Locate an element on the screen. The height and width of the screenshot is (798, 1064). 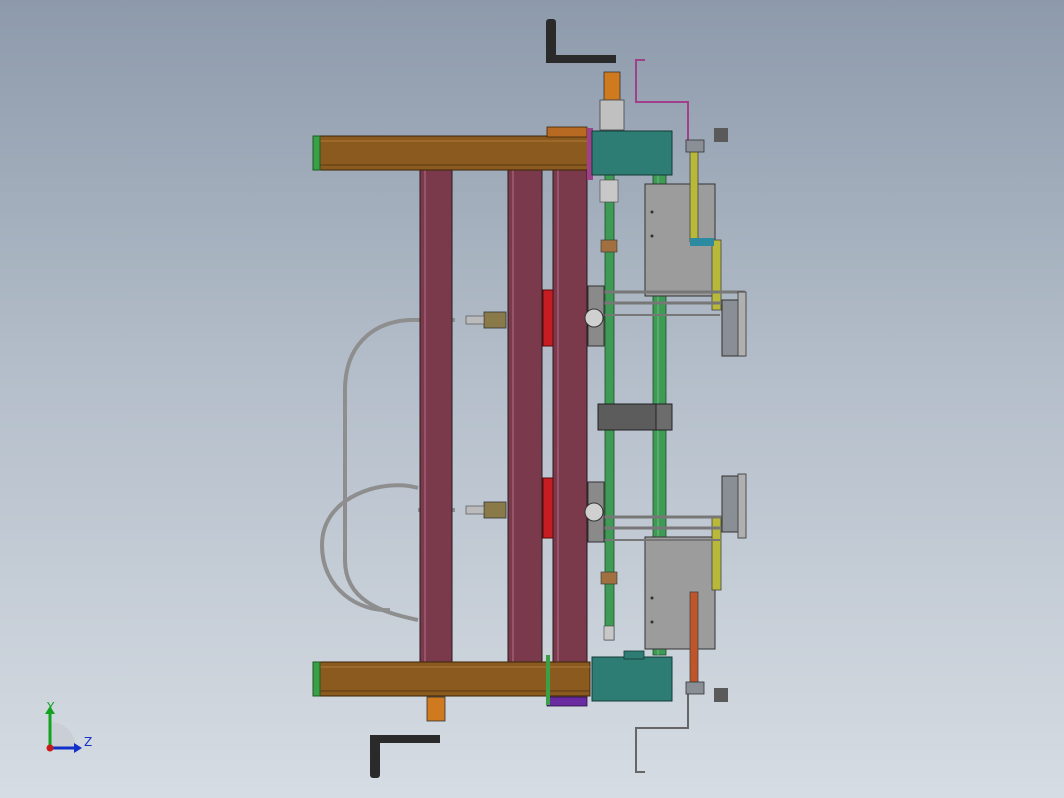
y-axis-label: Y is located at coordinates (50, 707).